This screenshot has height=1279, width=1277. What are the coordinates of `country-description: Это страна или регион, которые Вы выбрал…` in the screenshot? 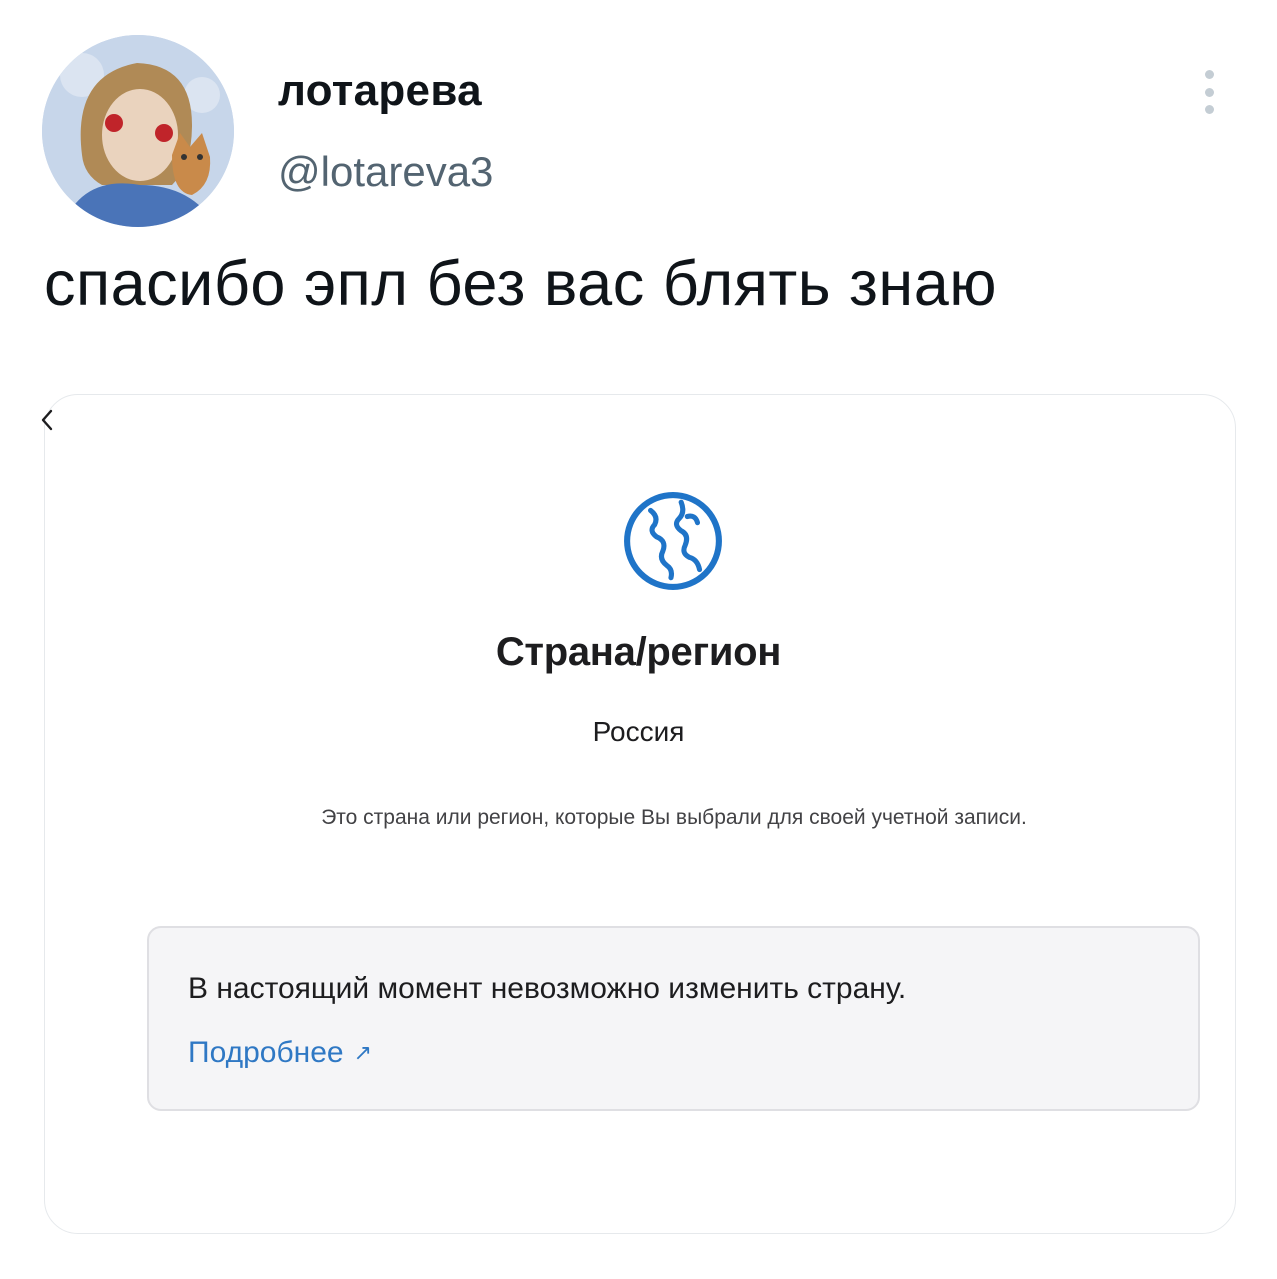 It's located at (674, 817).